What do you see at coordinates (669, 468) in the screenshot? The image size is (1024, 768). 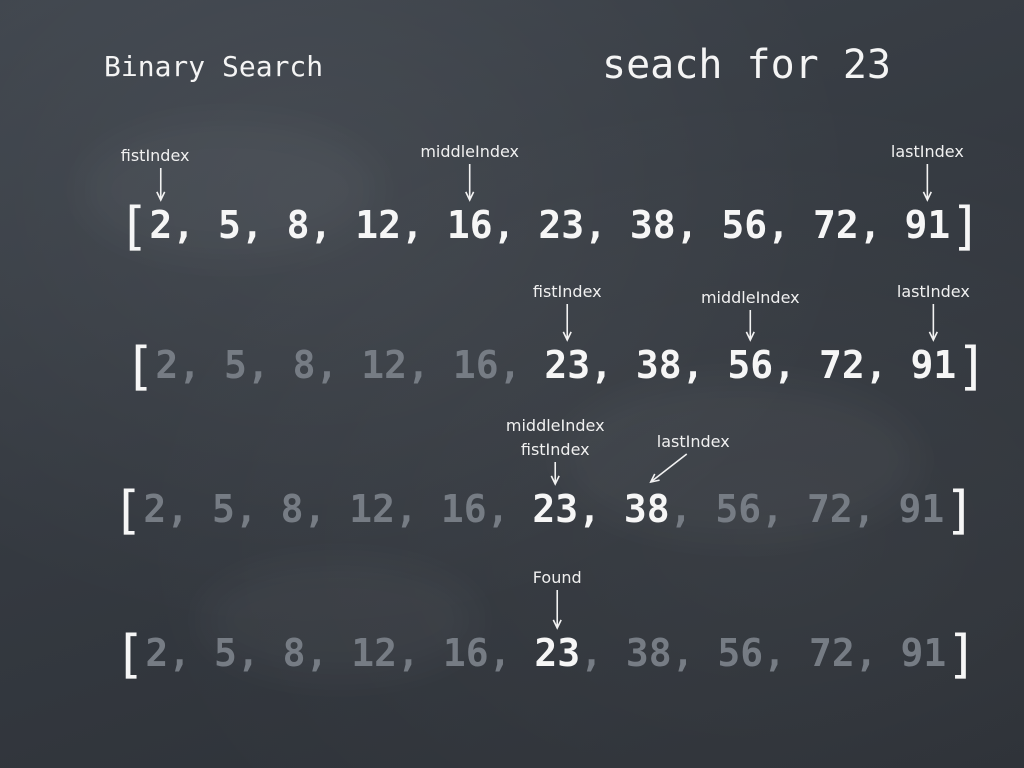 I see `pointer-arrow` at bounding box center [669, 468].